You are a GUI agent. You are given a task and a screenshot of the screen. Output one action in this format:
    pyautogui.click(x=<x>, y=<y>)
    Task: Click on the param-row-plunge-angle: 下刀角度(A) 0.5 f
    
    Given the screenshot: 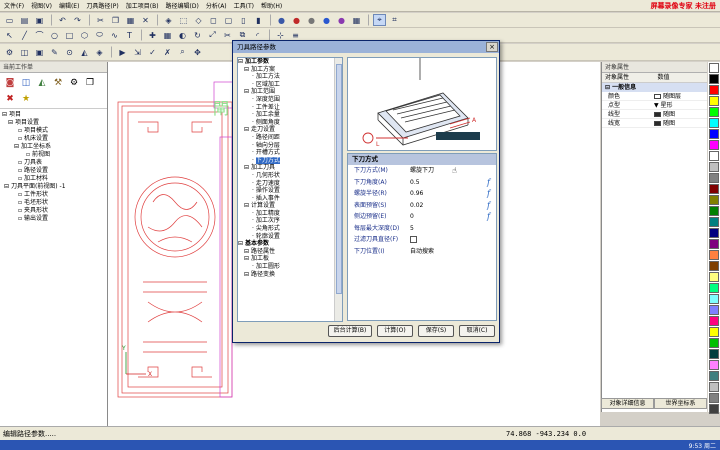 What is the action you would take?
    pyautogui.click(x=422, y=183)
    